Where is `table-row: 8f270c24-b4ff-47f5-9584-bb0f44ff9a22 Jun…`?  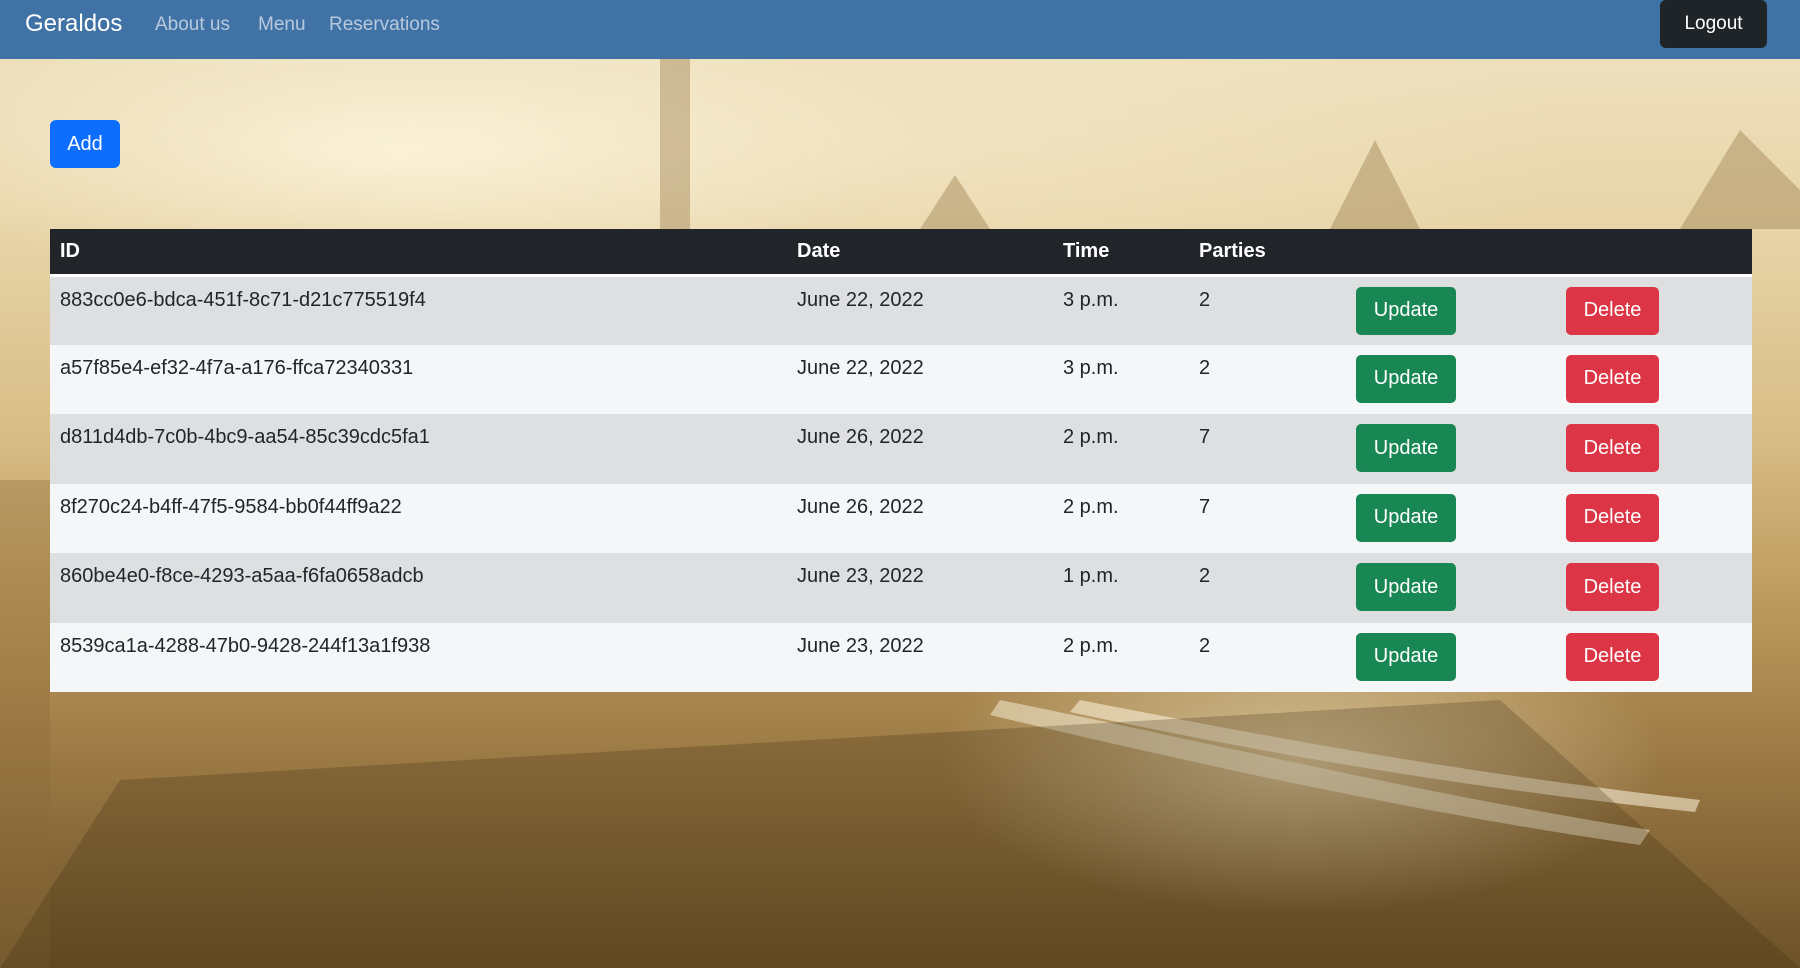
table-row: 8f270c24-b4ff-47f5-9584-bb0f44ff9a22 Jun… is located at coordinates (901, 518).